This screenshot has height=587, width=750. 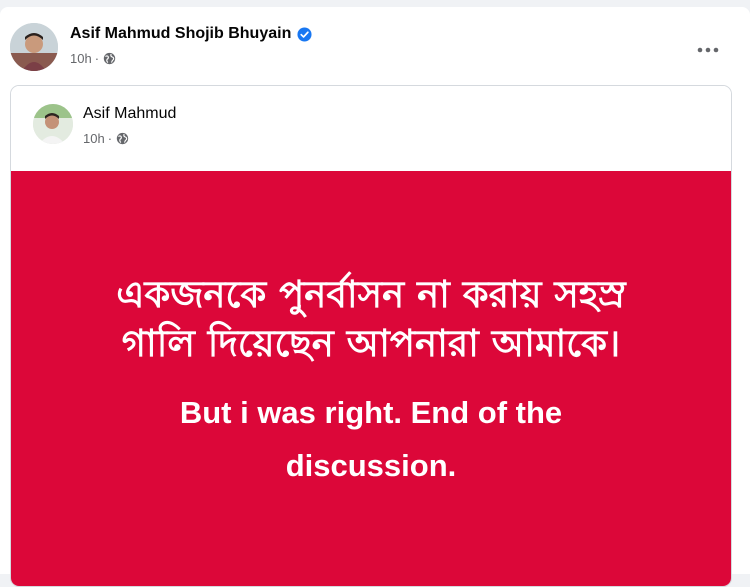 I want to click on post-meta: 10h ·, so click(x=93, y=58).